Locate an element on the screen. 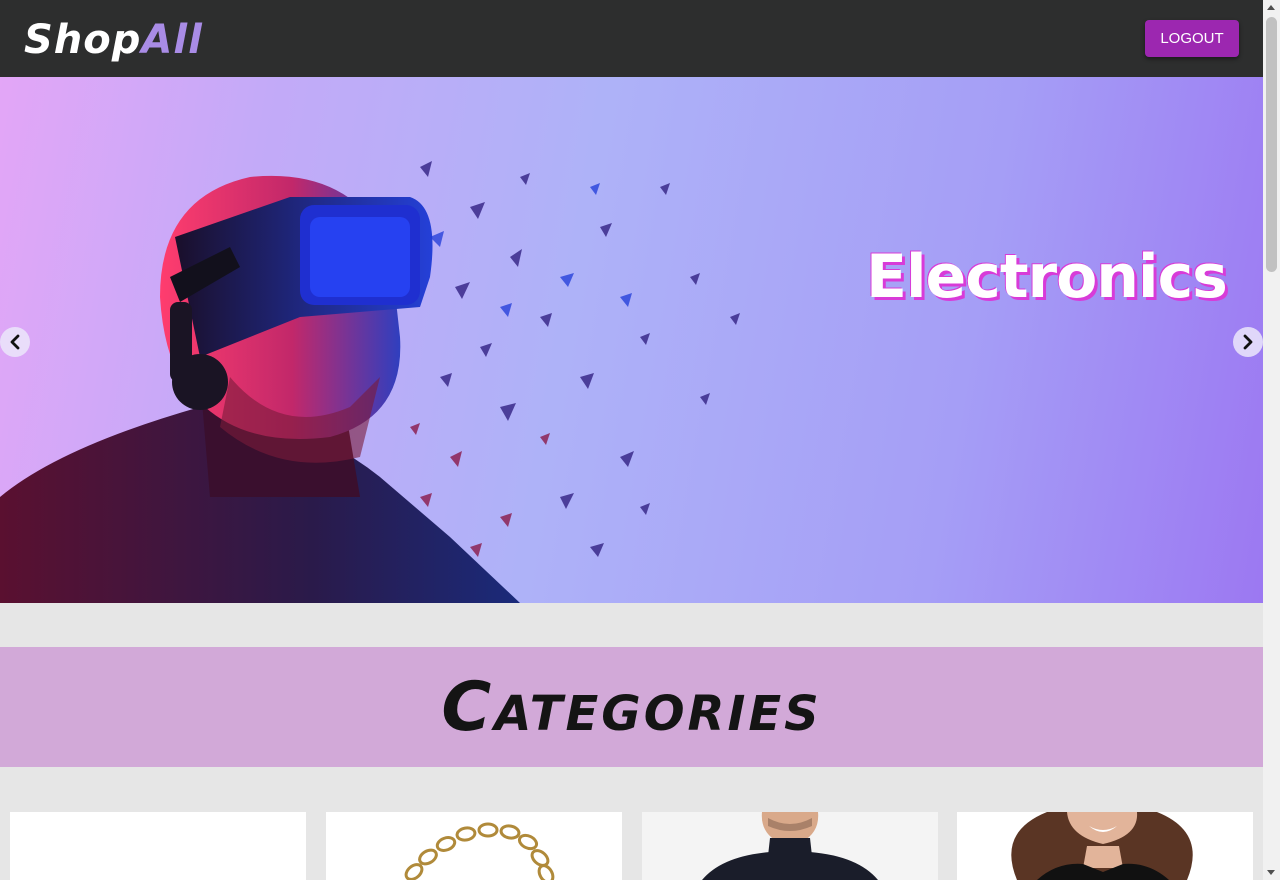  categories-title: Categories is located at coordinates (631, 707).